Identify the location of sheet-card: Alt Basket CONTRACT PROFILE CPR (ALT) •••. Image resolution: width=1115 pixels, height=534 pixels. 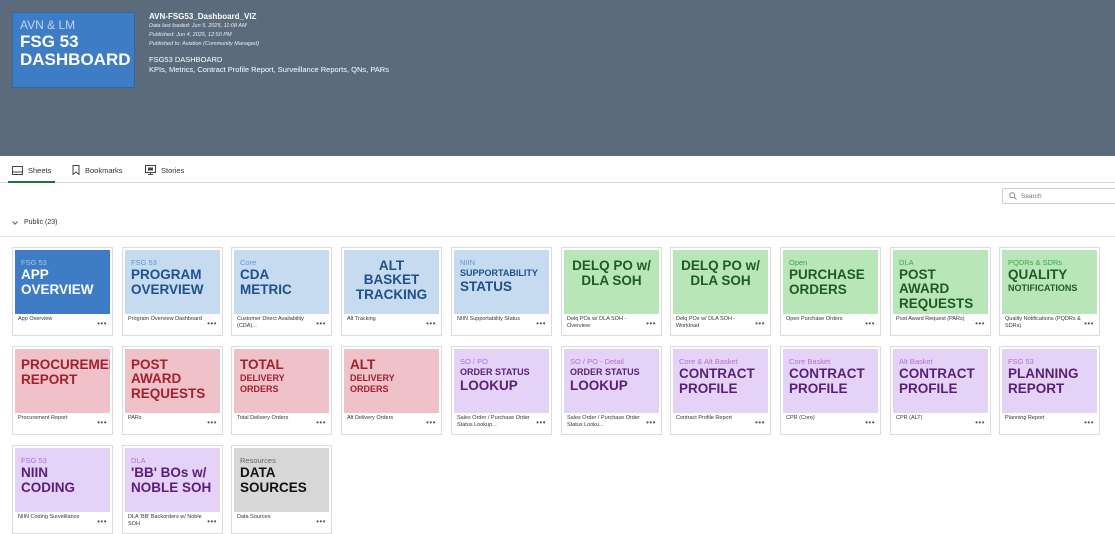
(940, 390).